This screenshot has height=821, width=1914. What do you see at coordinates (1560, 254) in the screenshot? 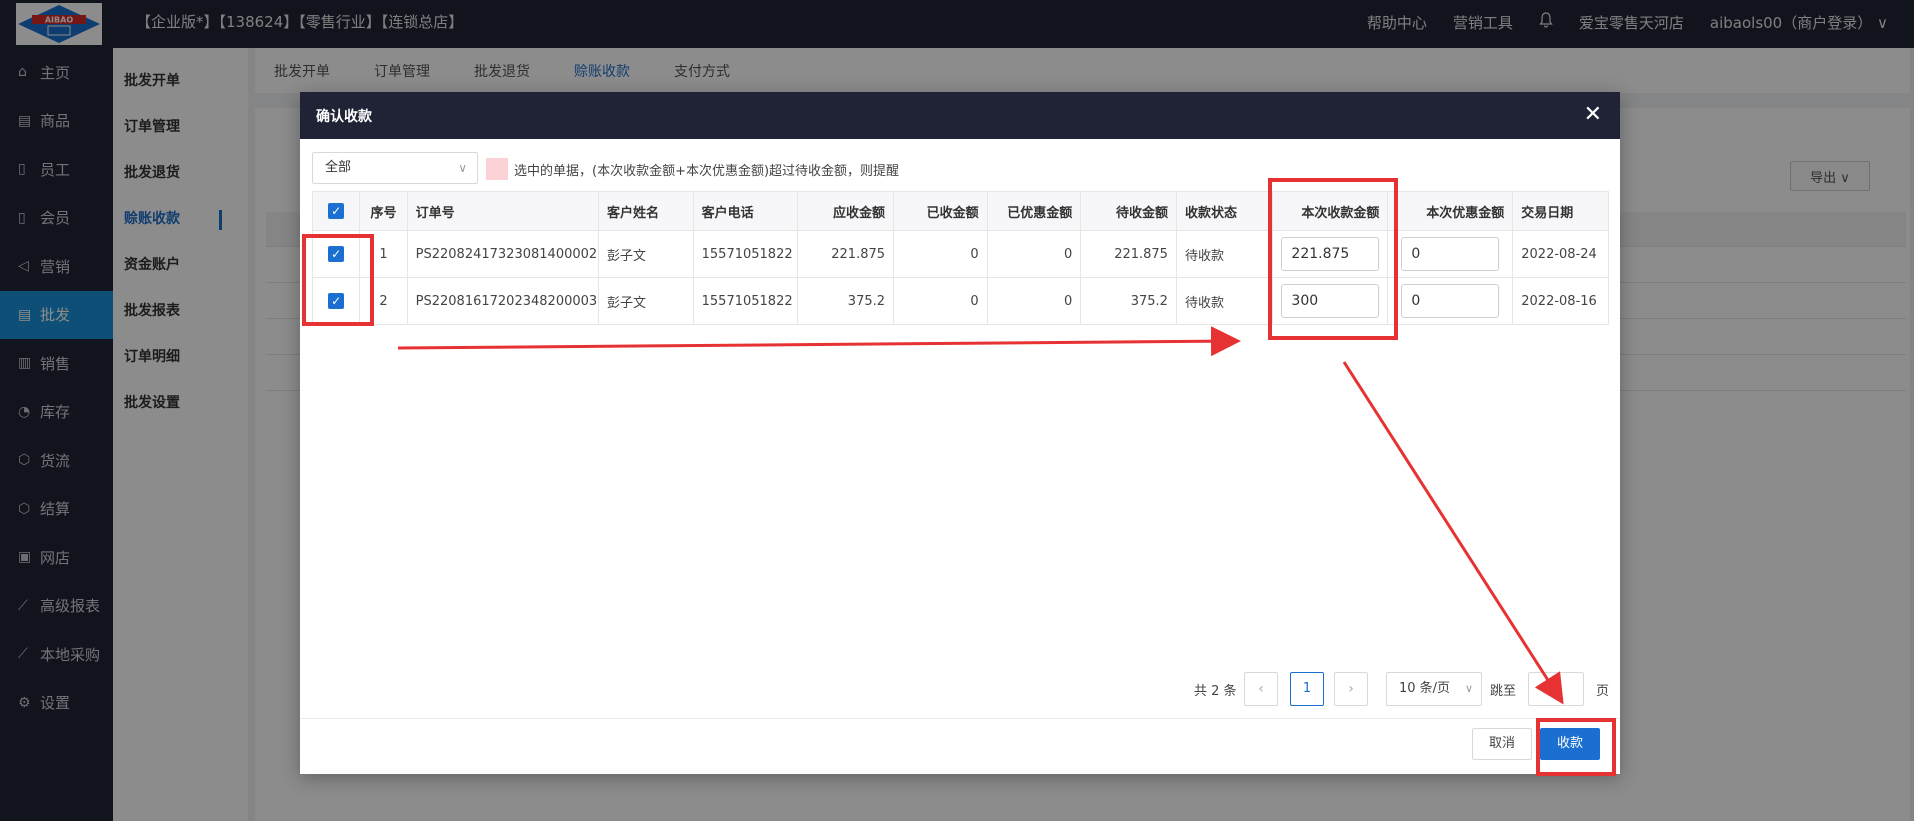
I see `transaction-date: 2022-08-24` at bounding box center [1560, 254].